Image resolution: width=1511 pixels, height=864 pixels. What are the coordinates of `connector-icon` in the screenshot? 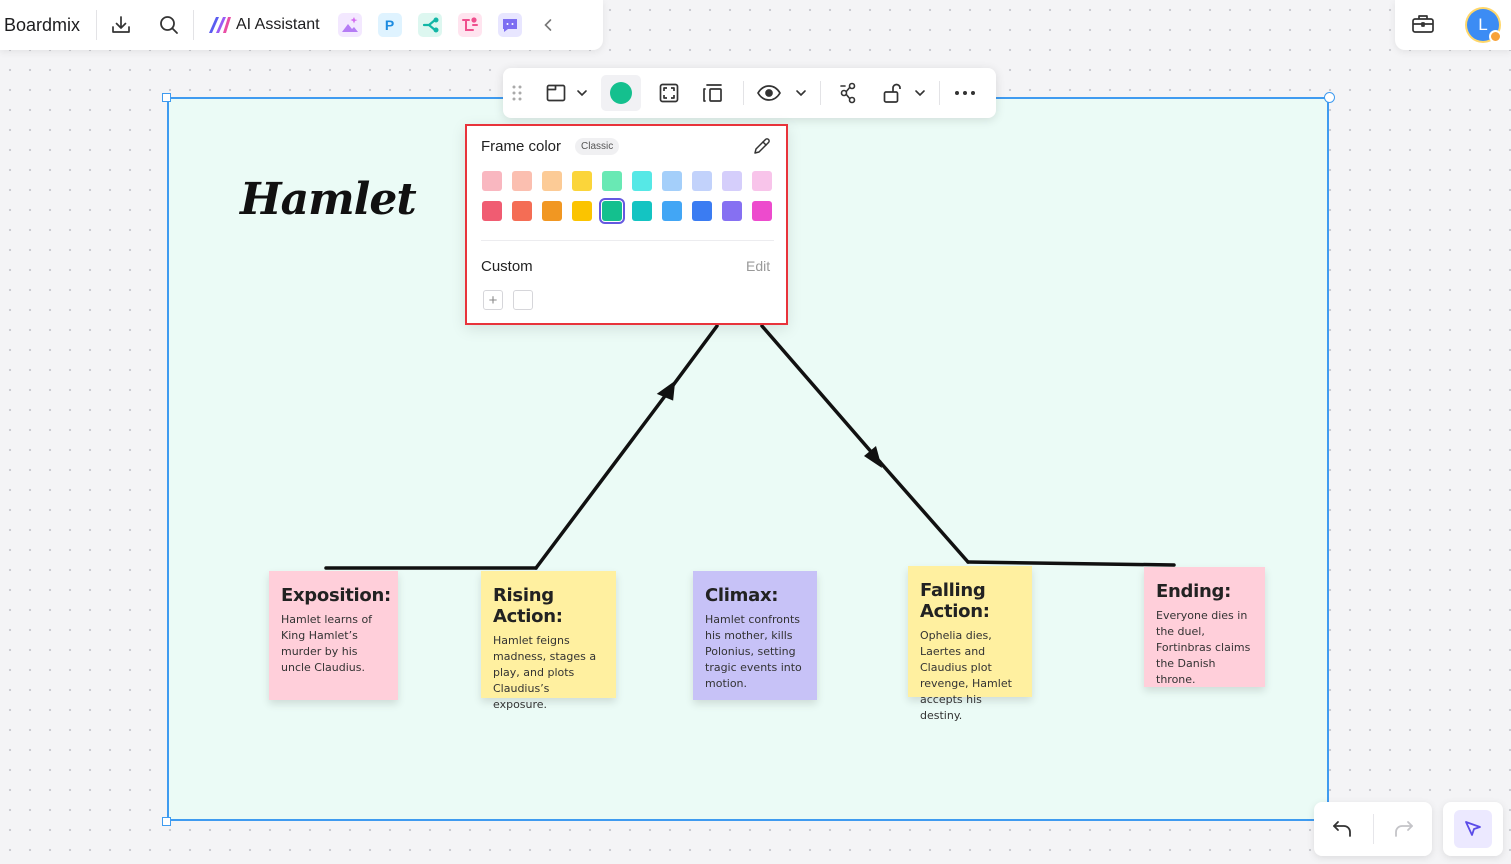 It's located at (848, 93).